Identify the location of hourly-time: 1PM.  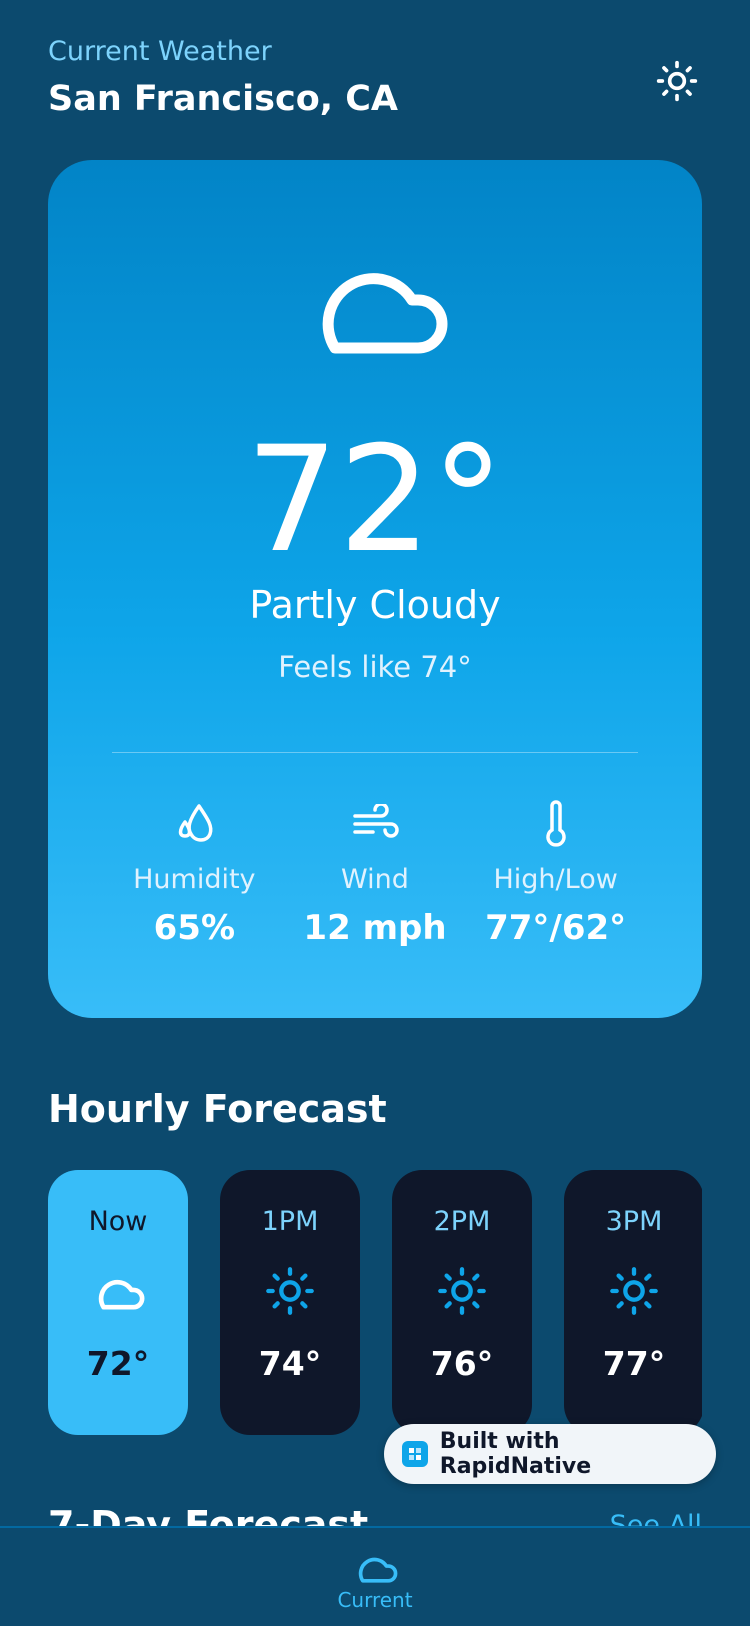
(290, 1221).